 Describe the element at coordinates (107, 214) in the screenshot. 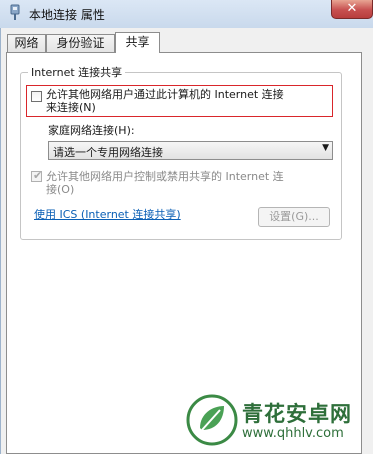

I see `ics-help-link: 使用 ICS (Internet 连接共享)` at that location.